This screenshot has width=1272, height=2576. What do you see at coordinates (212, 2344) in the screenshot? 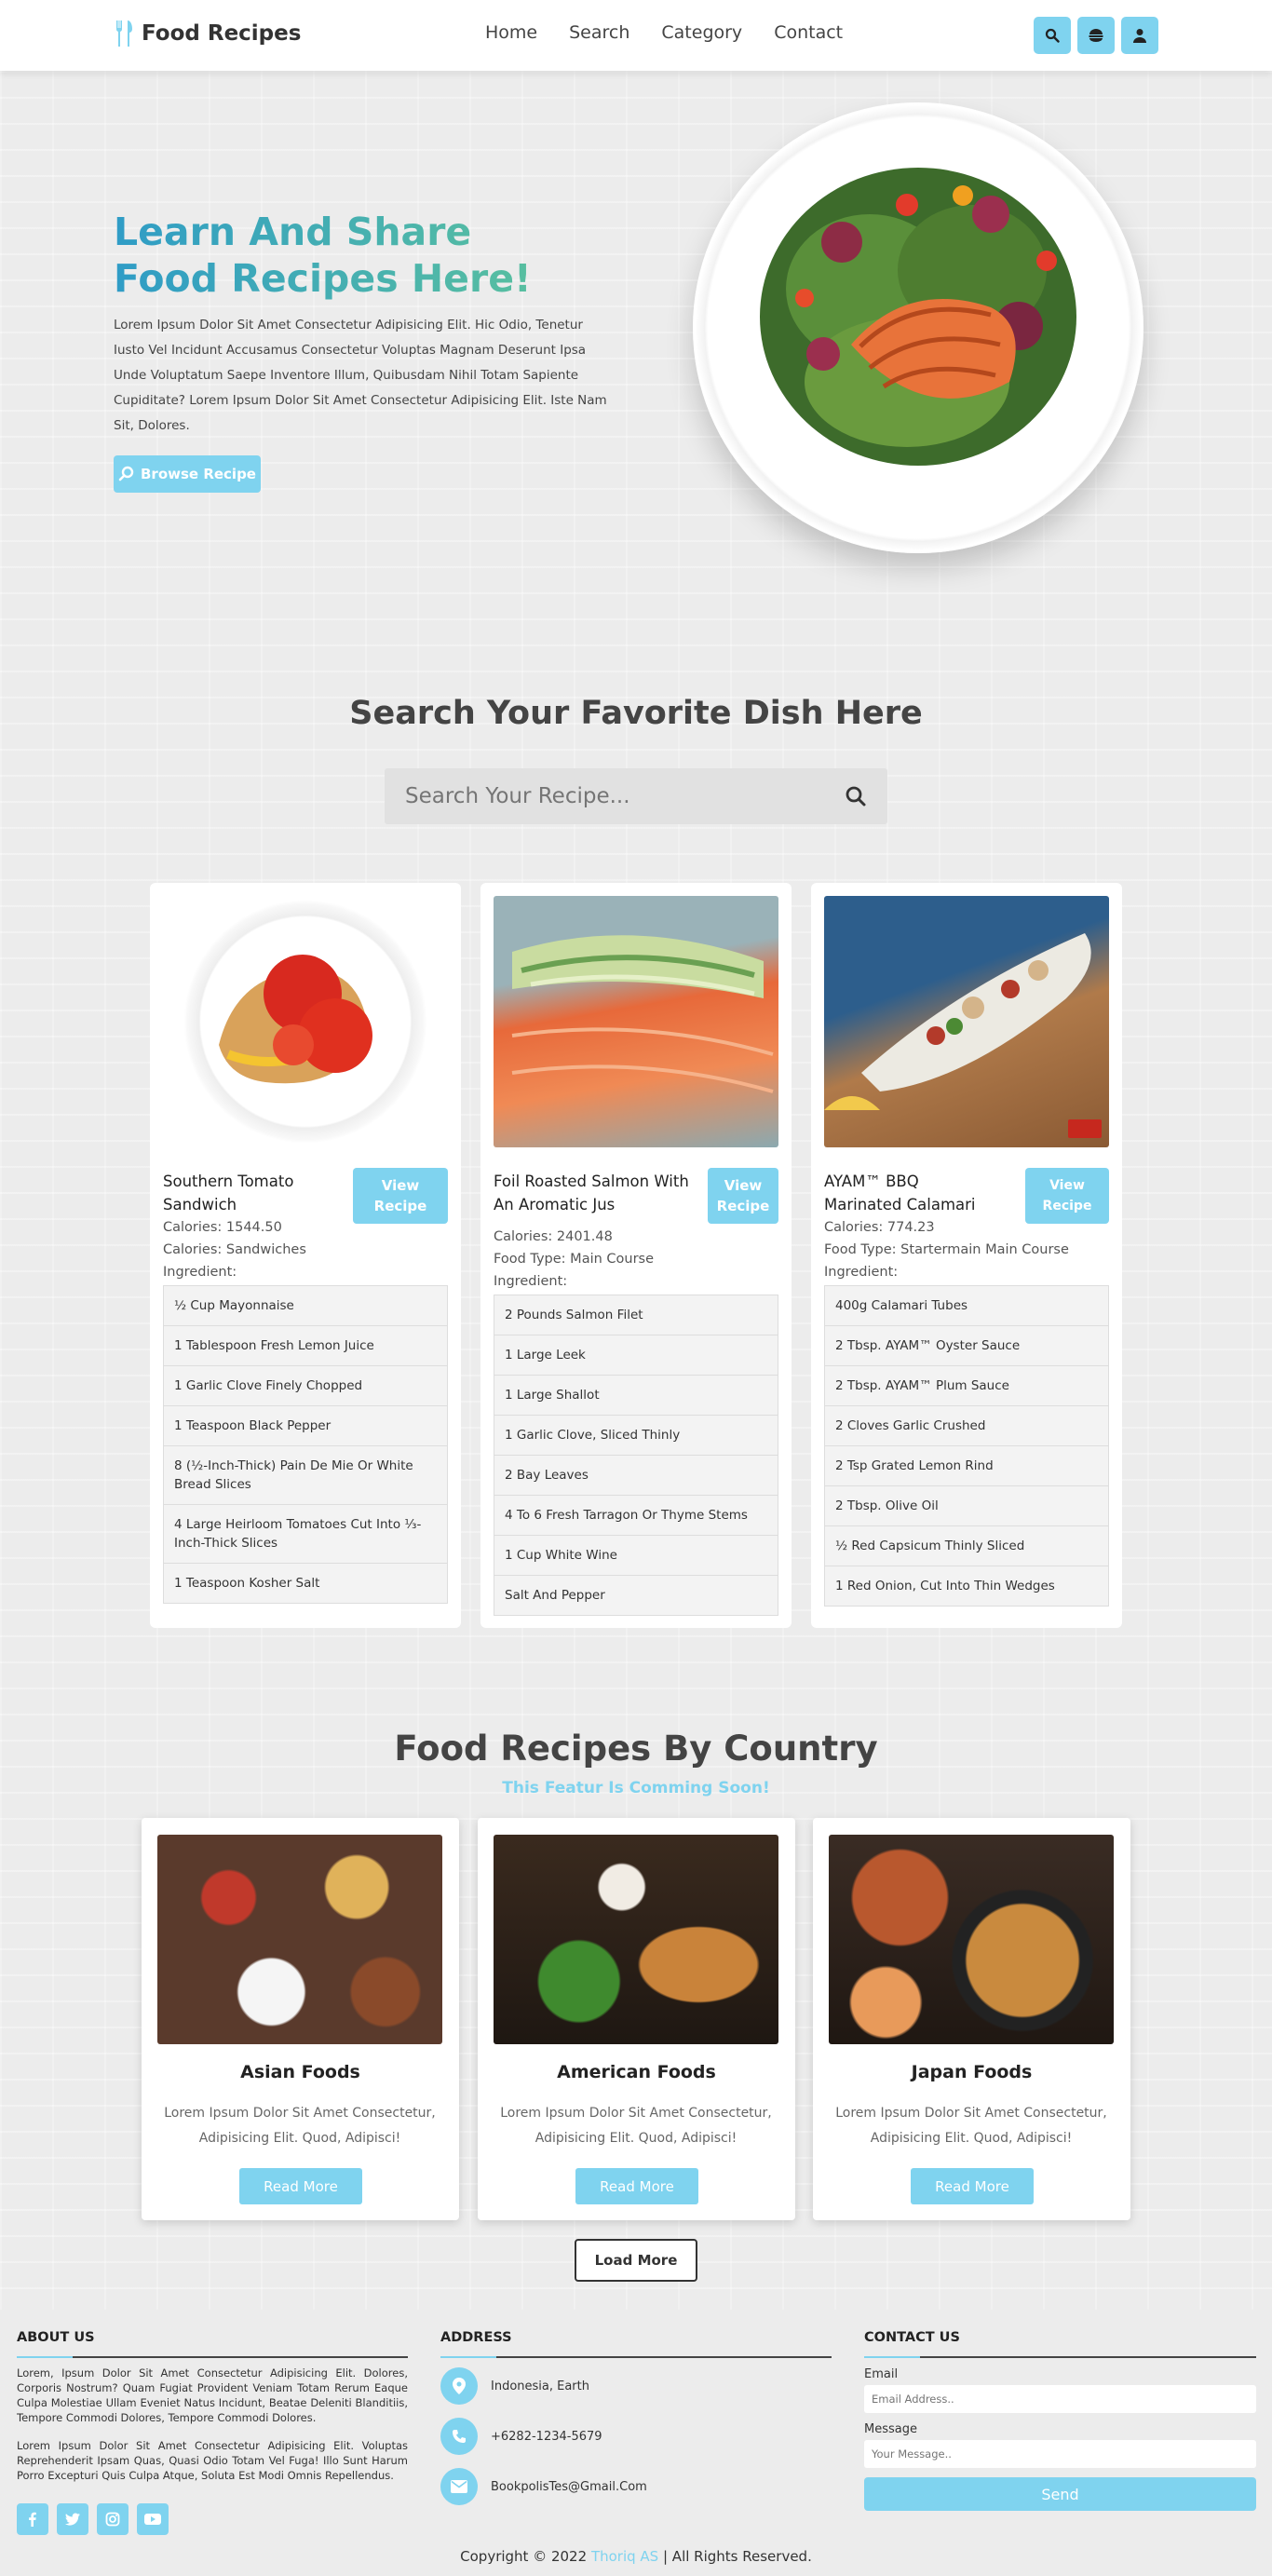
I see `about-title: ABOUT US` at bounding box center [212, 2344].